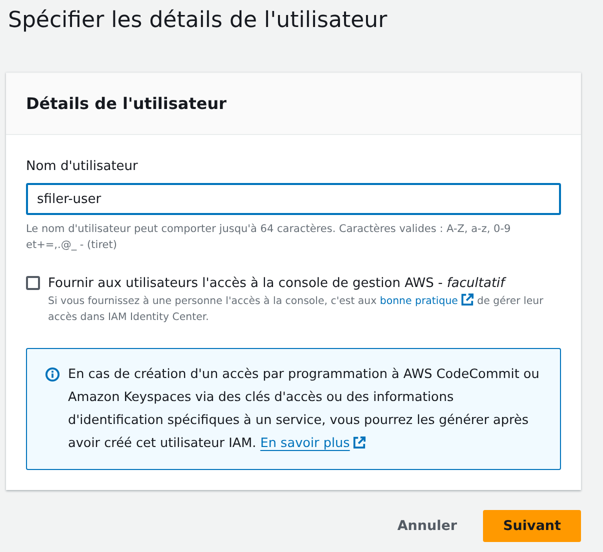 This screenshot has height=552, width=603. What do you see at coordinates (82, 167) in the screenshot?
I see `field-label: Nom d'utilisateur` at bounding box center [82, 167].